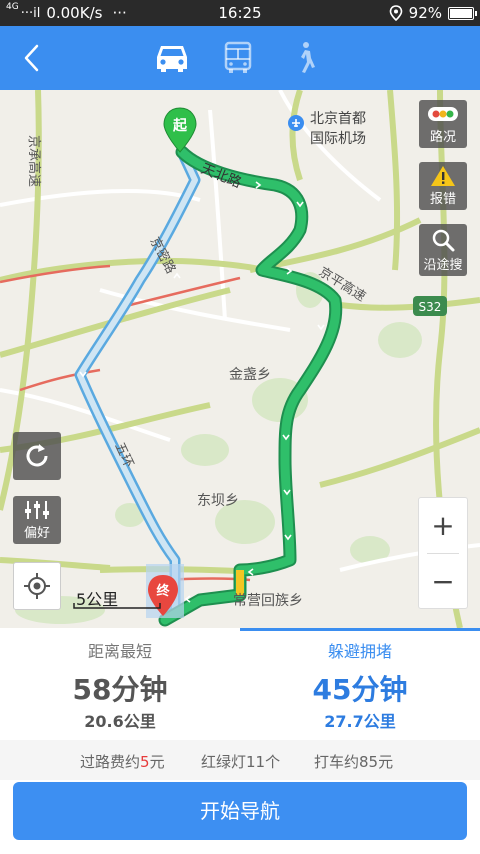  I want to click on end-marker-label: 终, so click(163, 591).